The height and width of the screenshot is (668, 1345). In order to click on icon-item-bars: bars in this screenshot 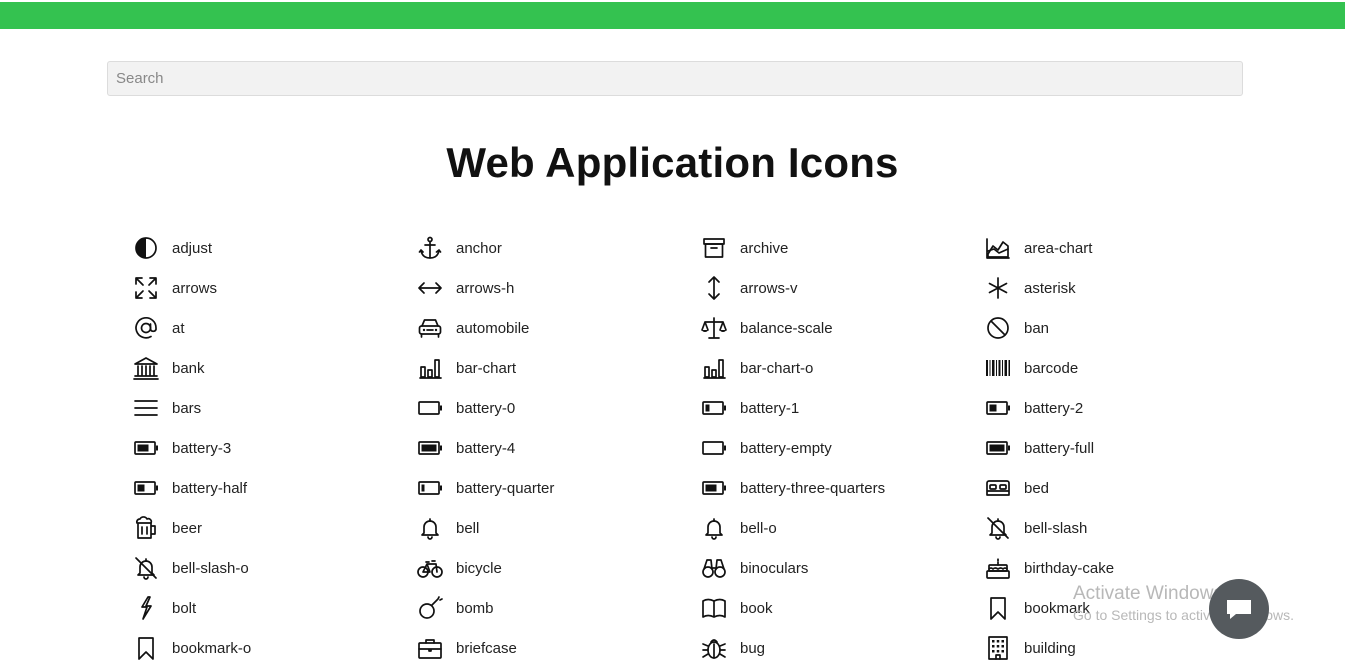, I will do `click(274, 408)`.